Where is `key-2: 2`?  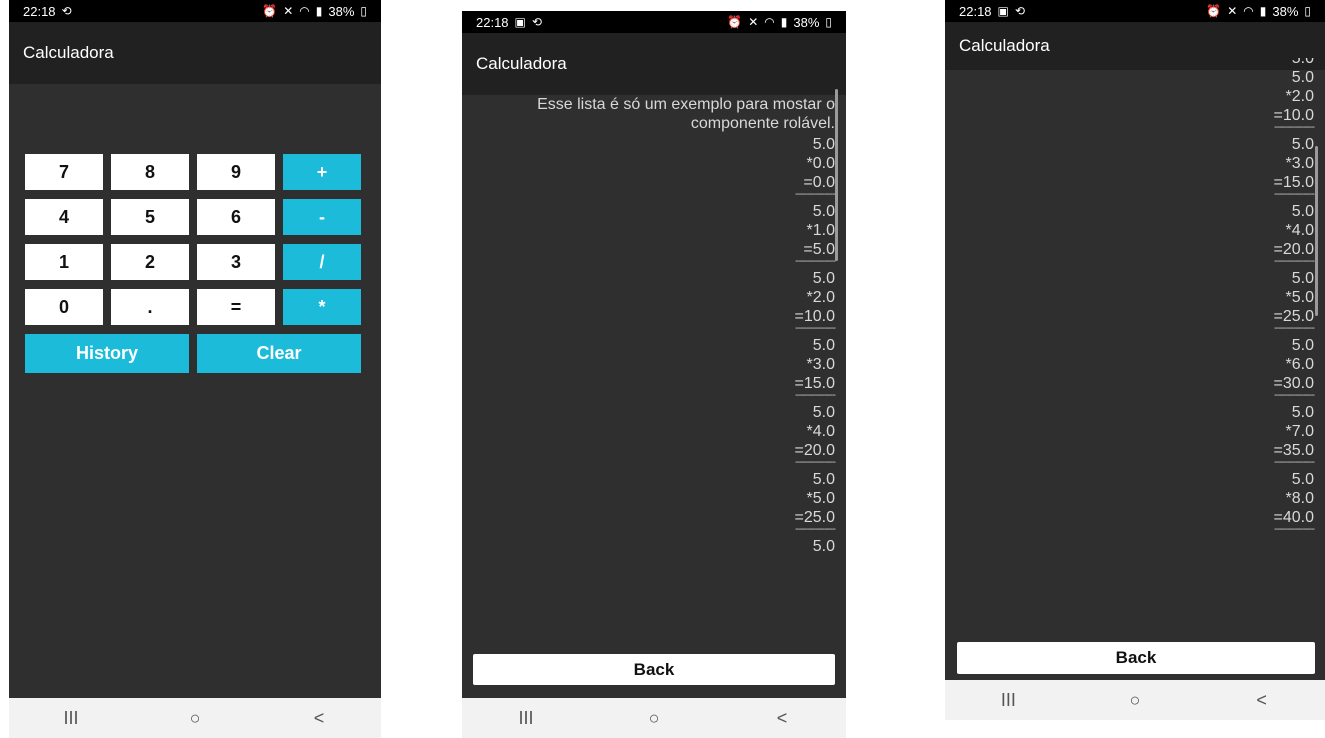 key-2: 2 is located at coordinates (150, 262).